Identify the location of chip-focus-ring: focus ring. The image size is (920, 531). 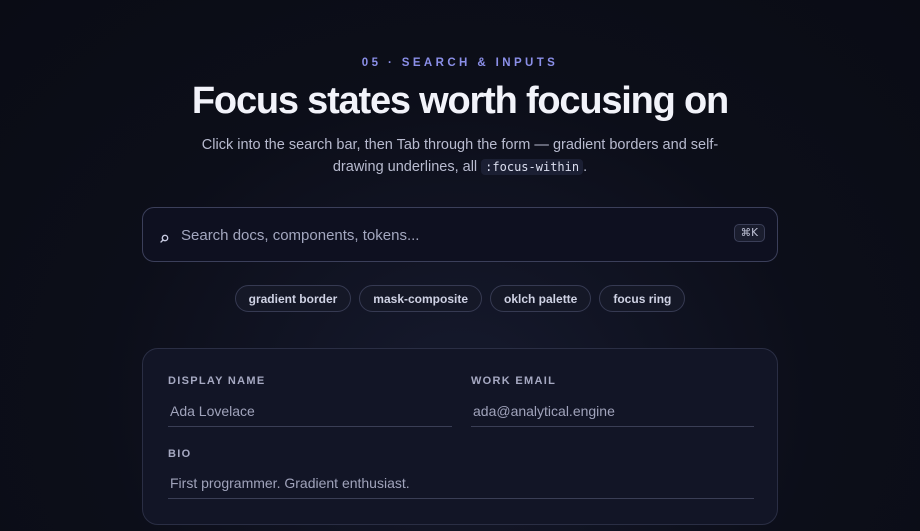
(642, 298).